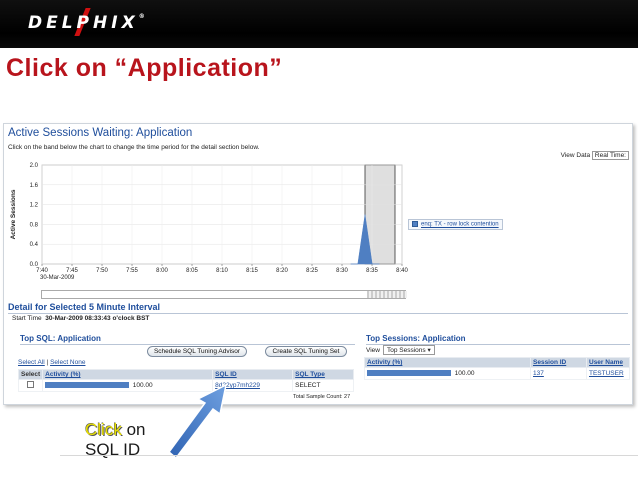 Image resolution: width=638 pixels, height=478 pixels. Describe the element at coordinates (30, 374) in the screenshot. I see `col-select: Select` at that location.